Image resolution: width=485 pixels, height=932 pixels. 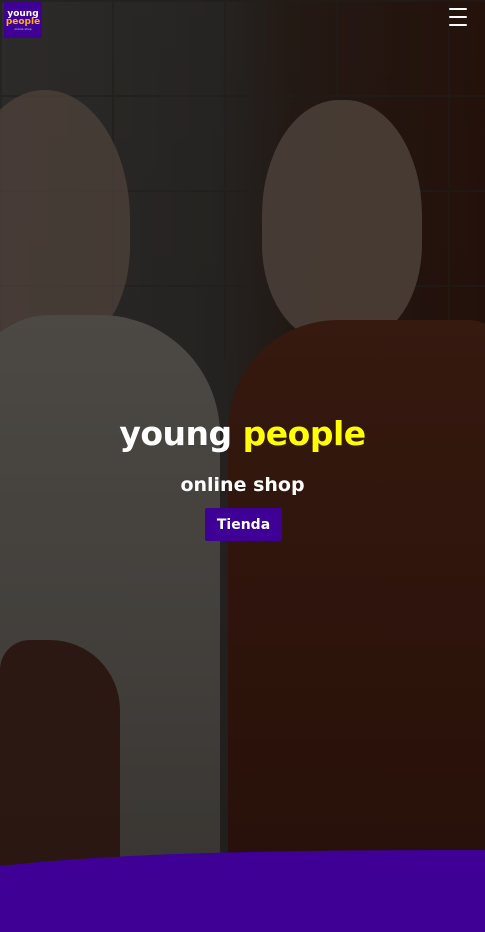 I want to click on brand-logo: young people online shop, so click(x=23, y=20).